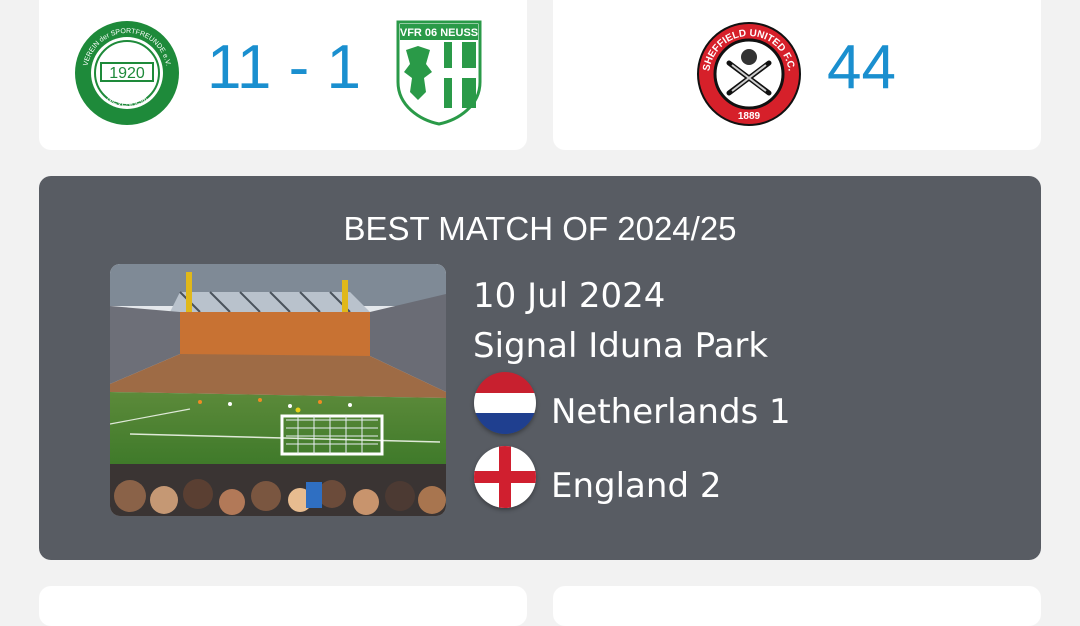  Describe the element at coordinates (283, 606) in the screenshot. I see `card-bottom-left` at that location.